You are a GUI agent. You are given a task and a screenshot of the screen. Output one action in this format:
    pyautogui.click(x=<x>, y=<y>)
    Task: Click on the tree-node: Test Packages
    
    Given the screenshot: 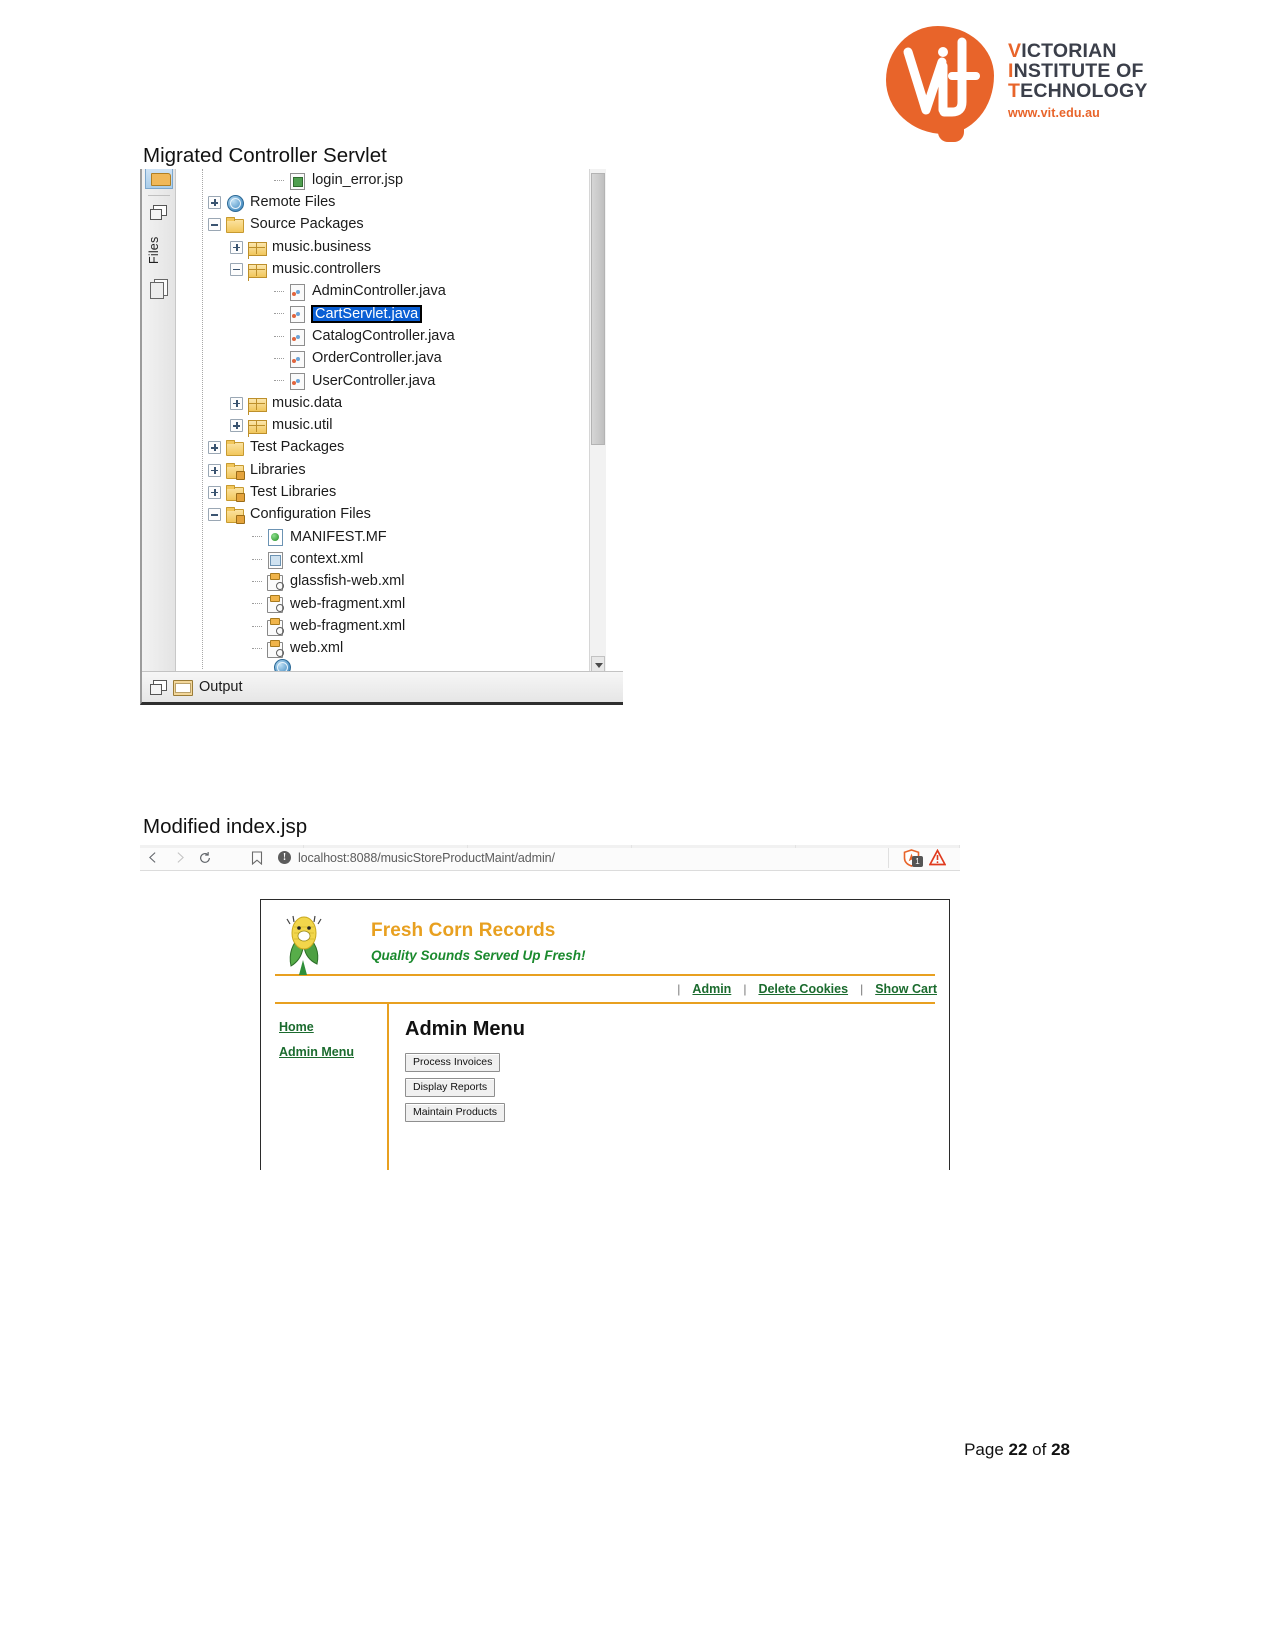 What is the action you would take?
    pyautogui.click(x=391, y=448)
    